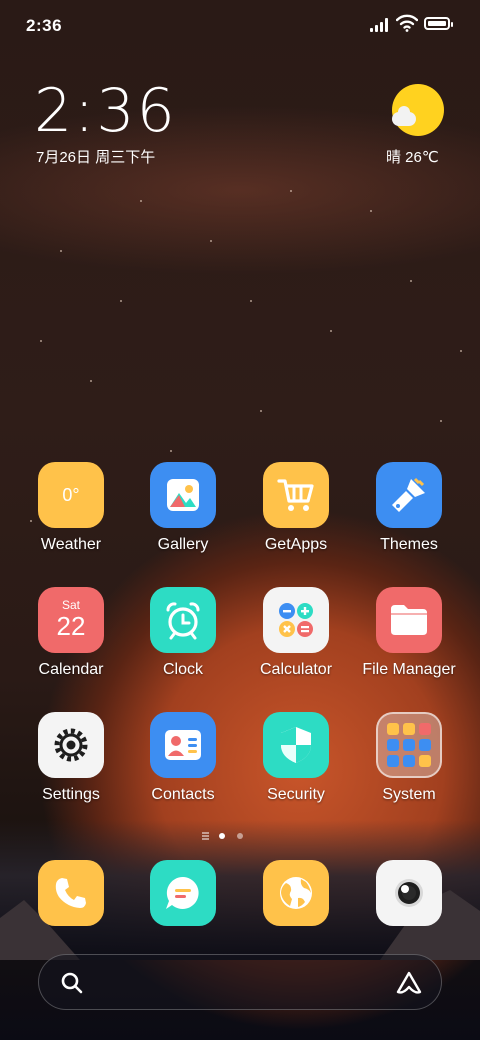  Describe the element at coordinates (44, 25) in the screenshot. I see `status-time: 2:36` at that location.